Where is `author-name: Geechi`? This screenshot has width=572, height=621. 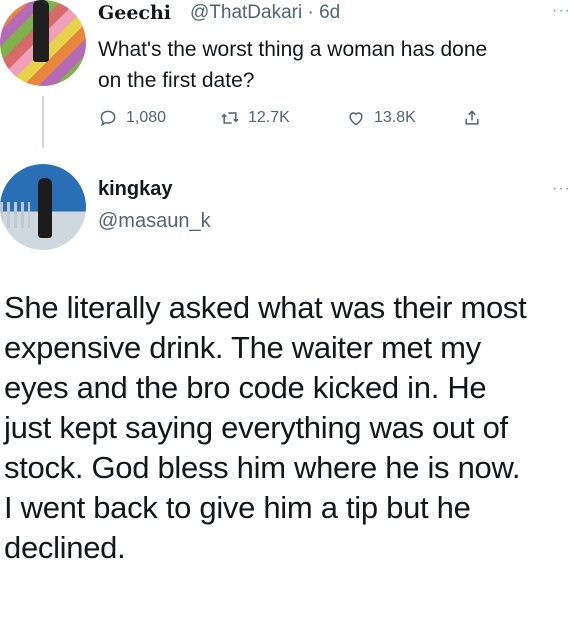 author-name: Geechi is located at coordinates (134, 13).